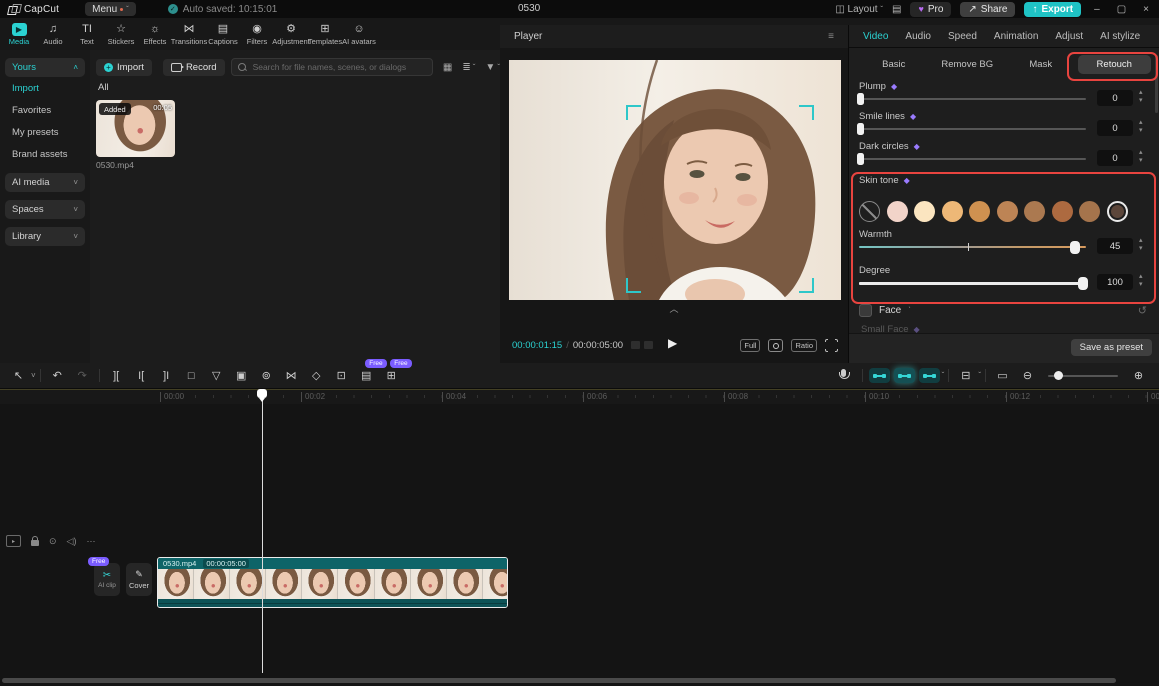 The image size is (1159, 686). I want to click on chevron-up-icon: ˋ, so click(909, 310).